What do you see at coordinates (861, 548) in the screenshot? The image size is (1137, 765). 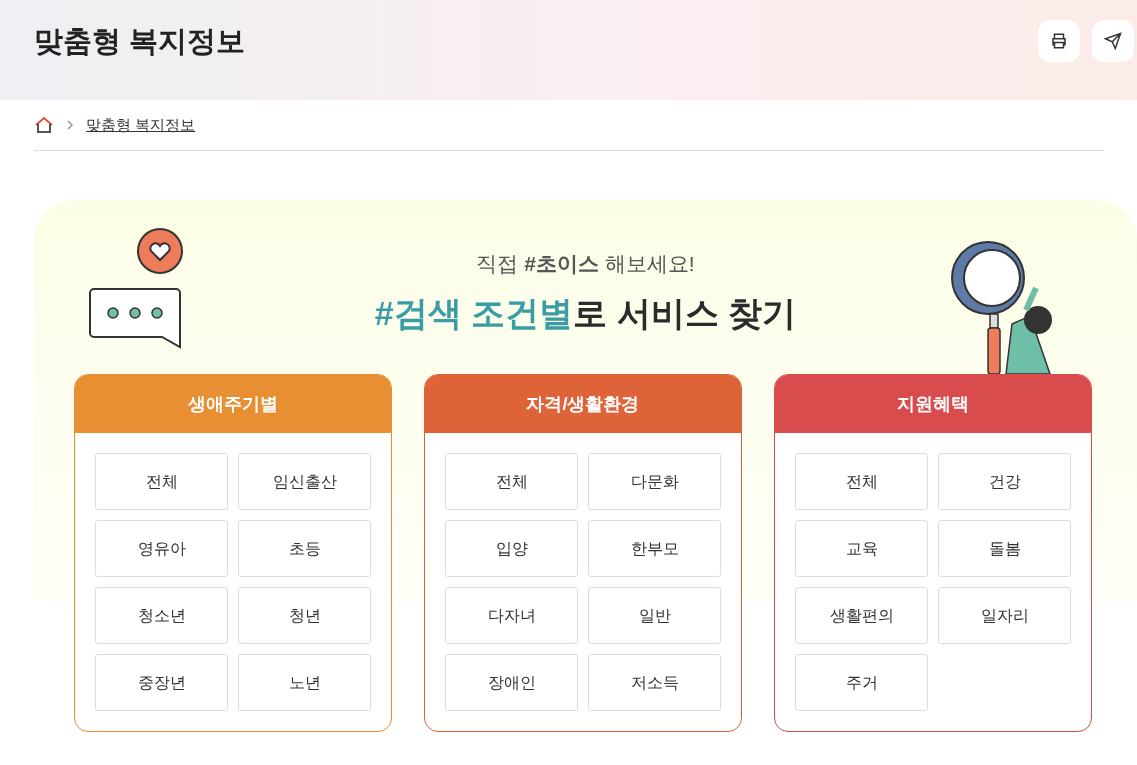 I see `filter-option: 교육` at bounding box center [861, 548].